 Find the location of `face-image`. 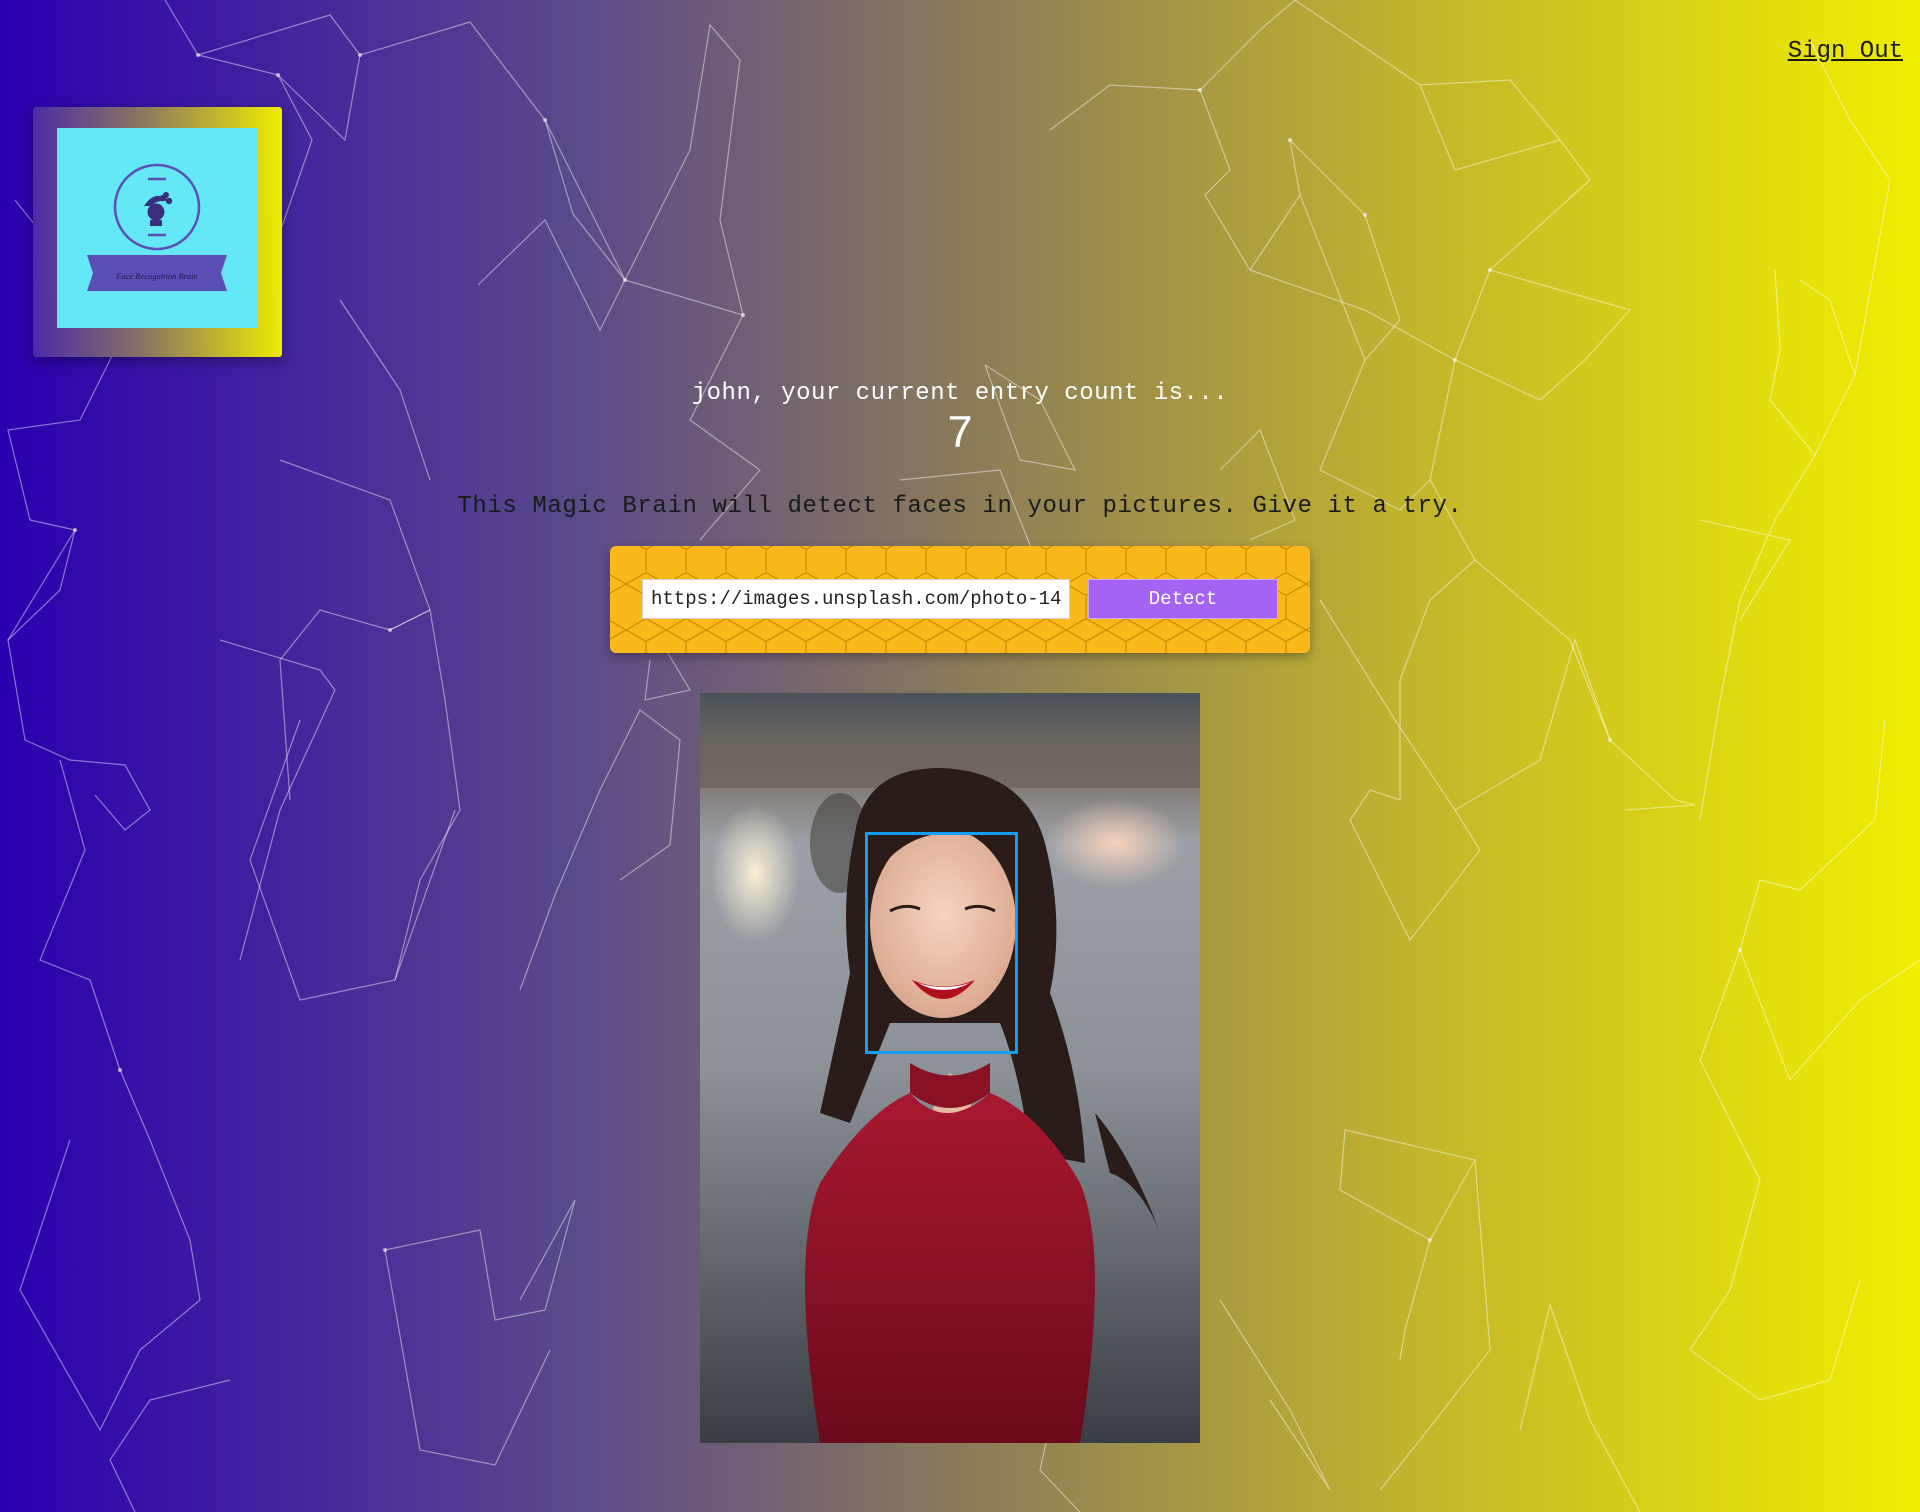

face-image is located at coordinates (950, 1068).